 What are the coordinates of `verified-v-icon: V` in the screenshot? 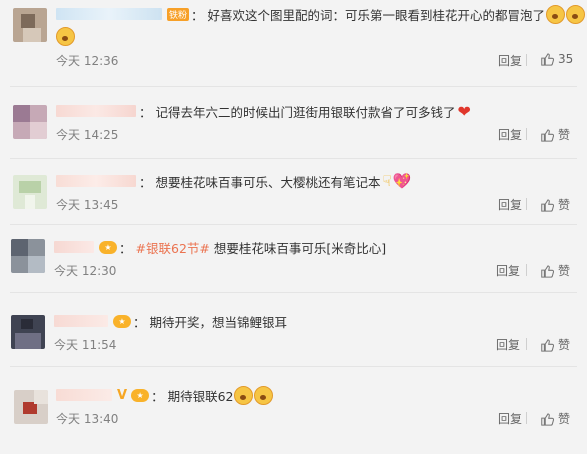 It's located at (122, 395).